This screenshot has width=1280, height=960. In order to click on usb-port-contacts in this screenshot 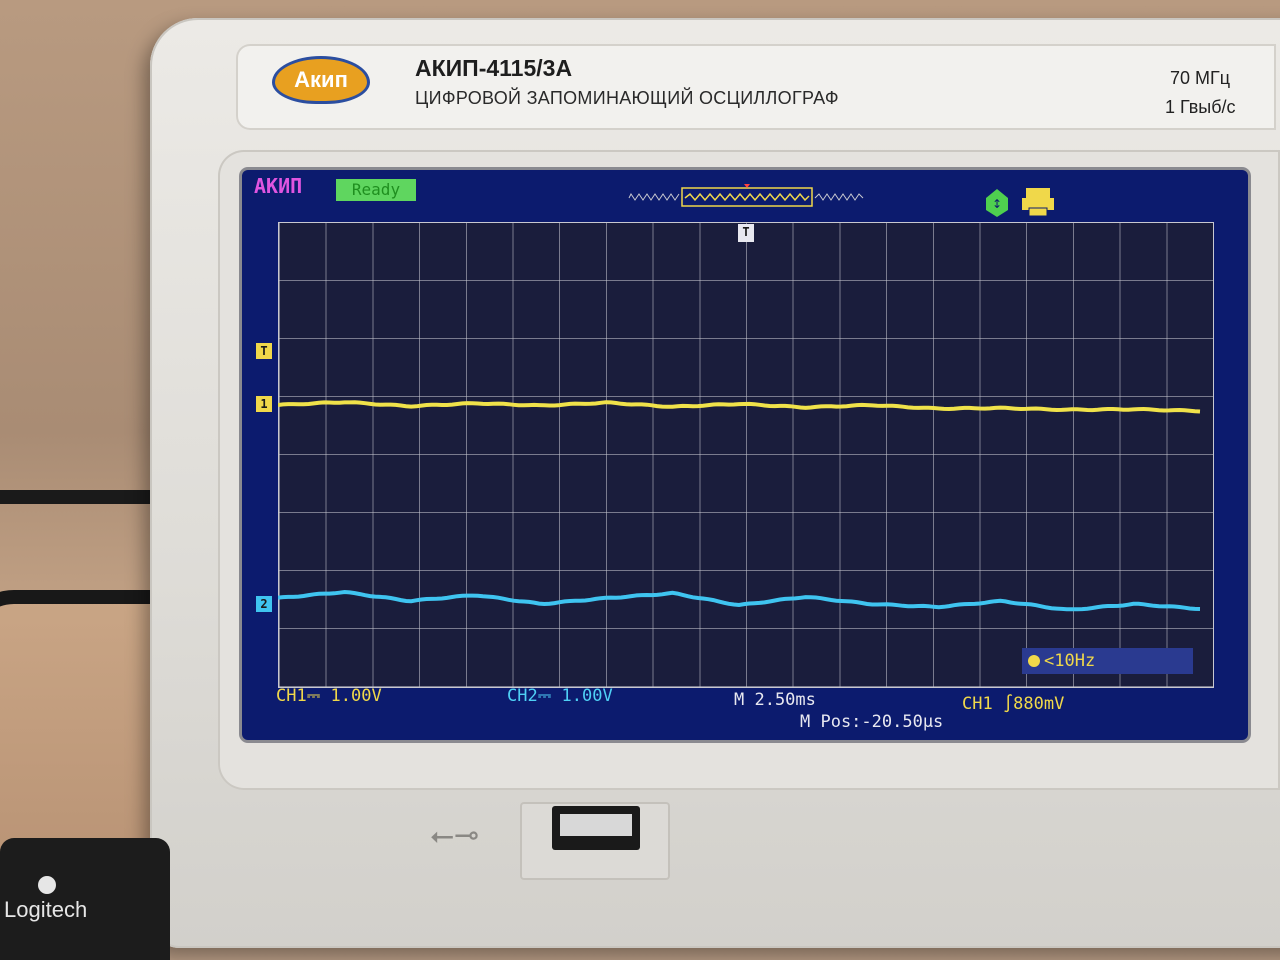, I will do `click(596, 825)`.